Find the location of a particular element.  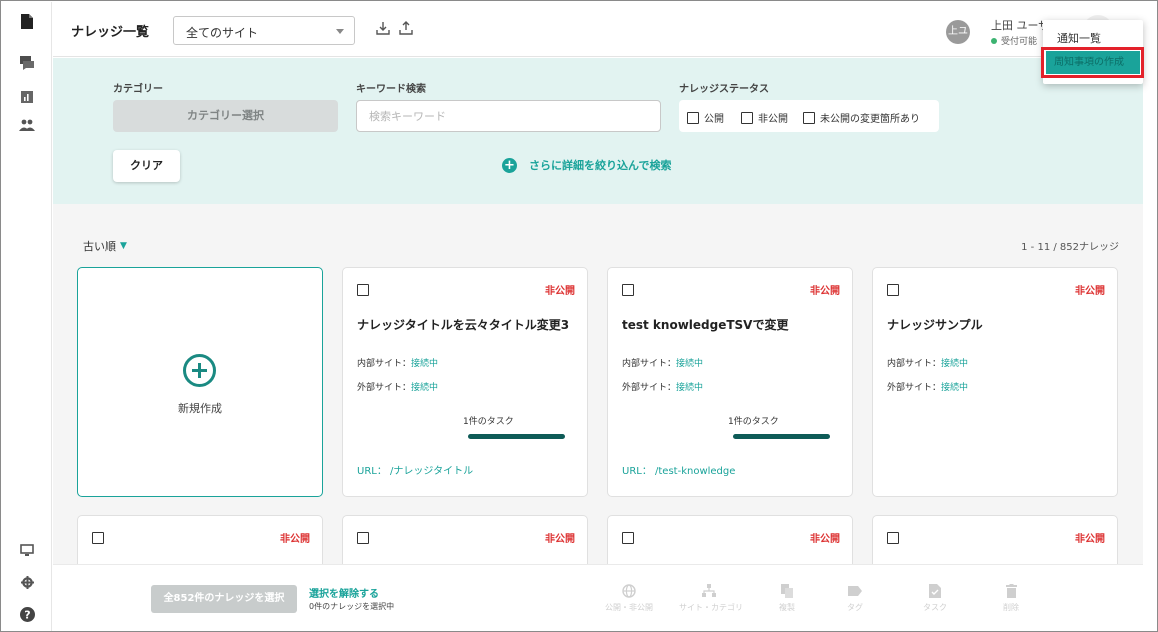

status-unpublished-option: 未公開の変更箇所あり is located at coordinates (861, 117).